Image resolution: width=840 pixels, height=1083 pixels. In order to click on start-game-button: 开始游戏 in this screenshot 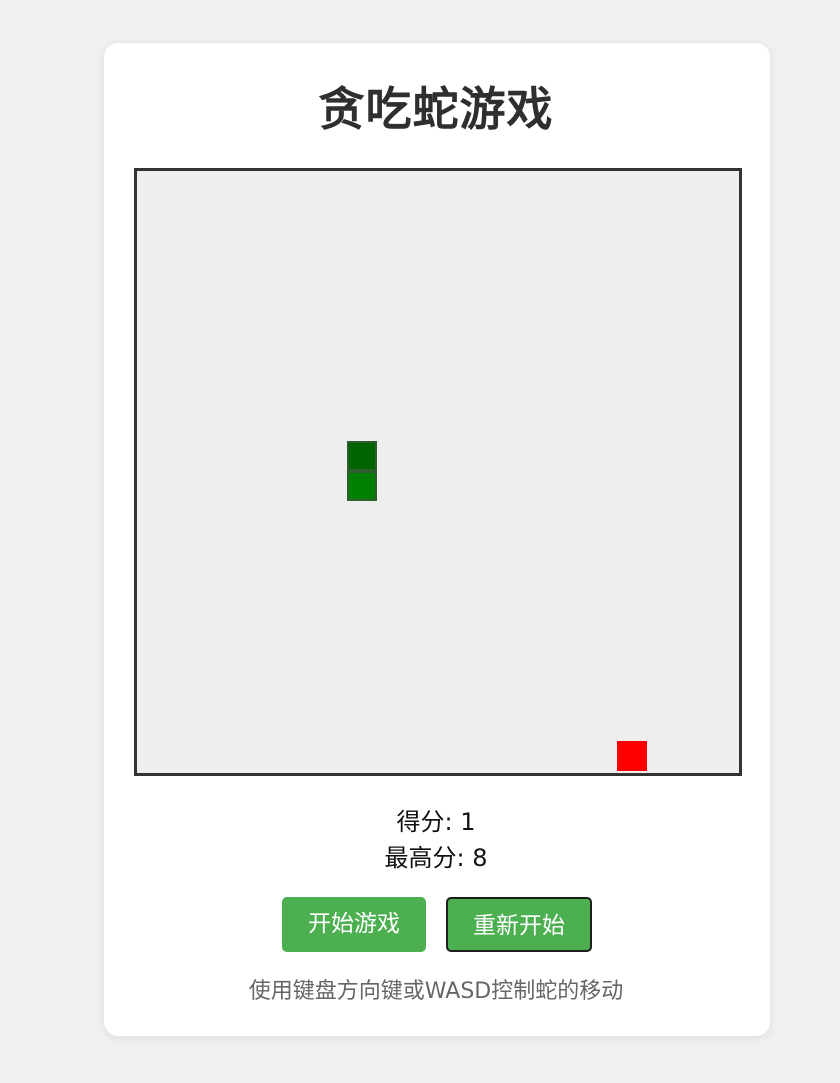, I will do `click(354, 924)`.